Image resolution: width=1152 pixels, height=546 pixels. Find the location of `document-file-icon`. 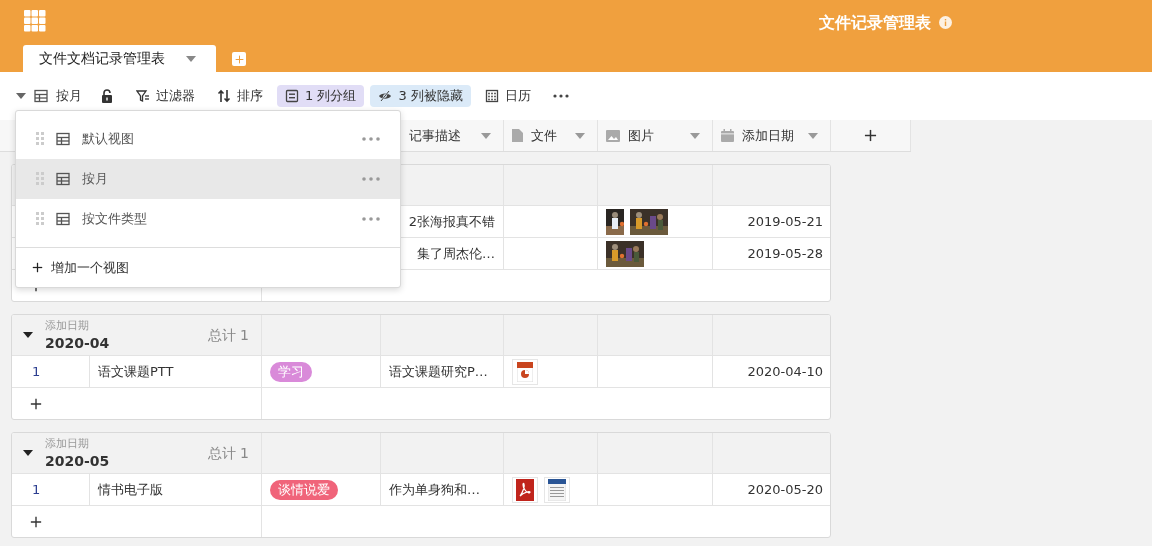

document-file-icon is located at coordinates (557, 489).